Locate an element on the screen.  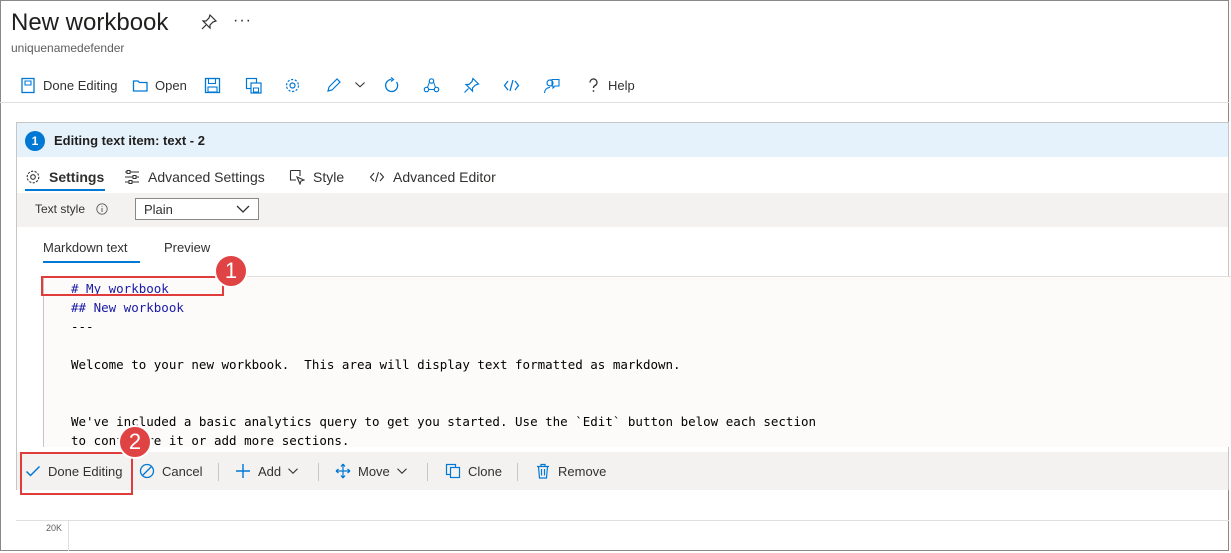
panel-header: 1 Editing text item: text - 2 is located at coordinates (622, 140).